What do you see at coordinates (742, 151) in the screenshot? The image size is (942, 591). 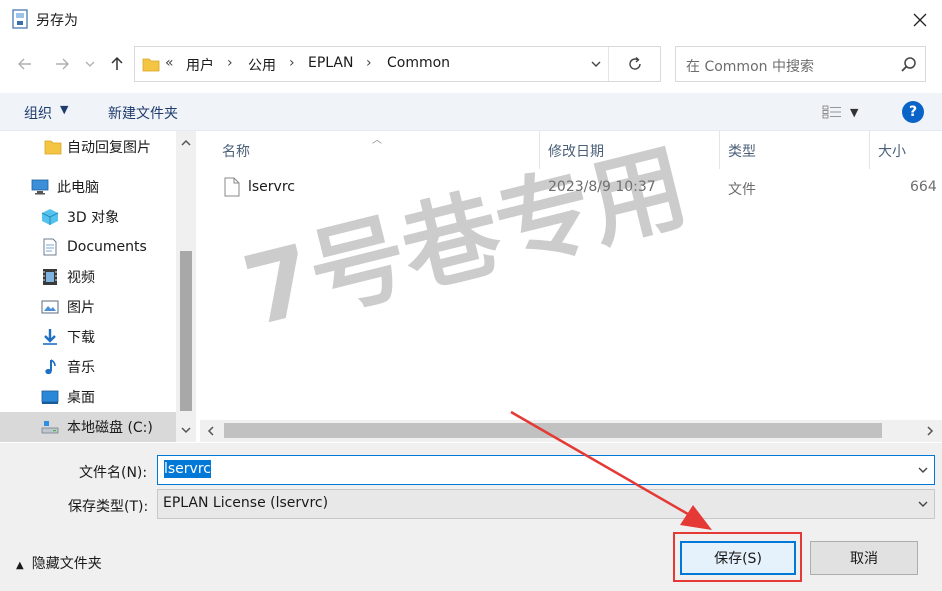 I see `column-header-type: 类型` at bounding box center [742, 151].